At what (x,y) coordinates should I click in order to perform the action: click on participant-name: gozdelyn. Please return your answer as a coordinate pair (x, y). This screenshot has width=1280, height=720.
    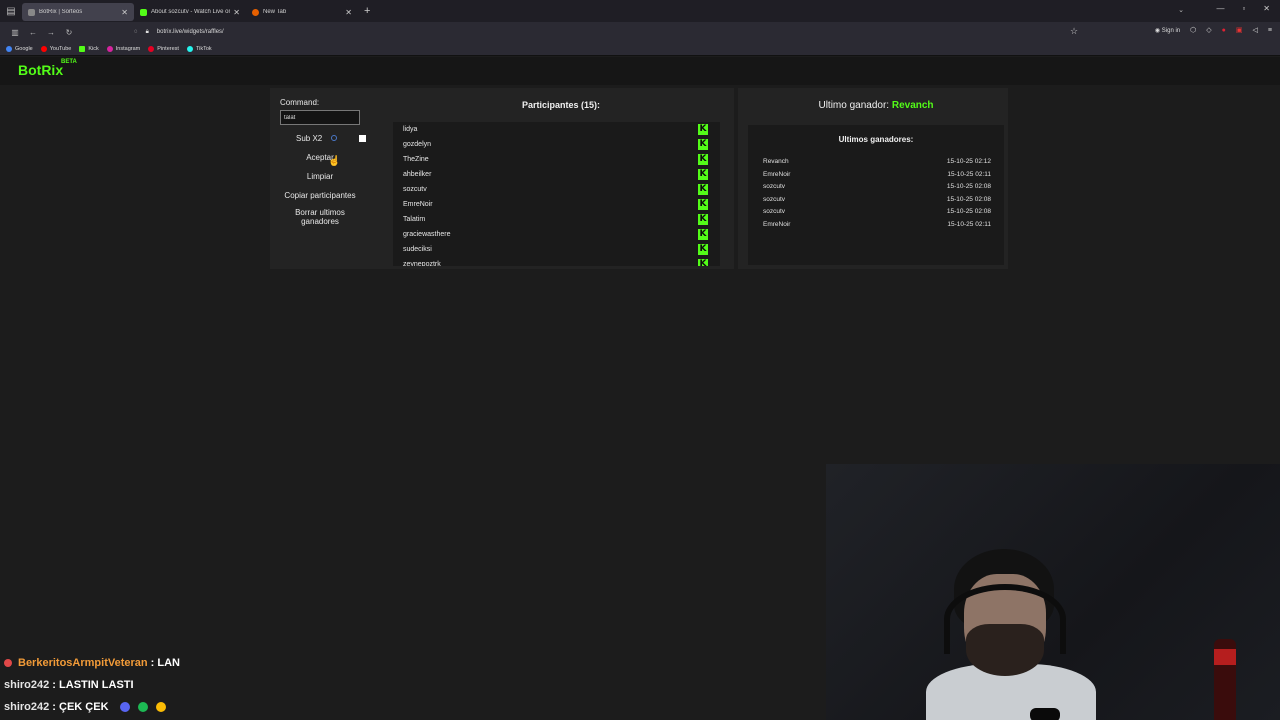
    Looking at the image, I should click on (417, 144).